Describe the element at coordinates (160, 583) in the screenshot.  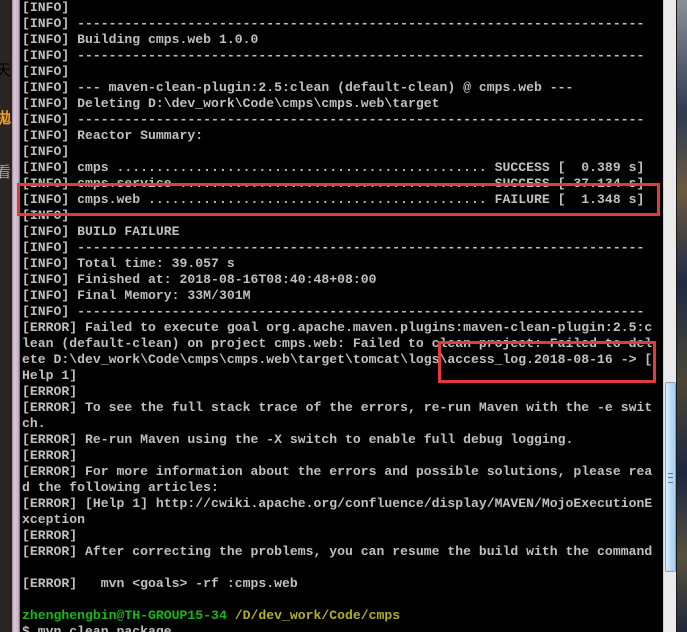
I see `terminal-line: [ERROR] mvn <goals> -rf :cmps.web` at that location.